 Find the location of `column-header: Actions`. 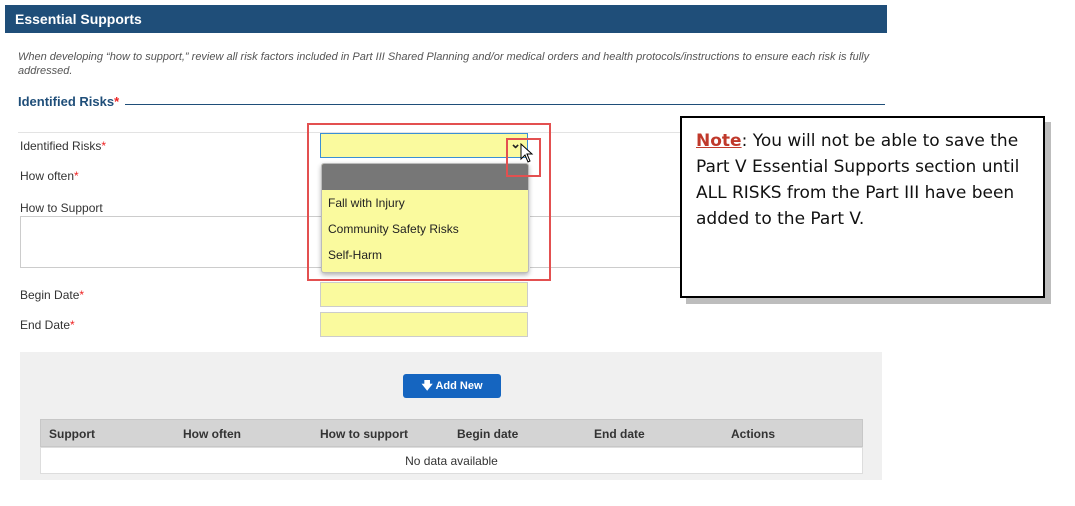

column-header: Actions is located at coordinates (753, 434).